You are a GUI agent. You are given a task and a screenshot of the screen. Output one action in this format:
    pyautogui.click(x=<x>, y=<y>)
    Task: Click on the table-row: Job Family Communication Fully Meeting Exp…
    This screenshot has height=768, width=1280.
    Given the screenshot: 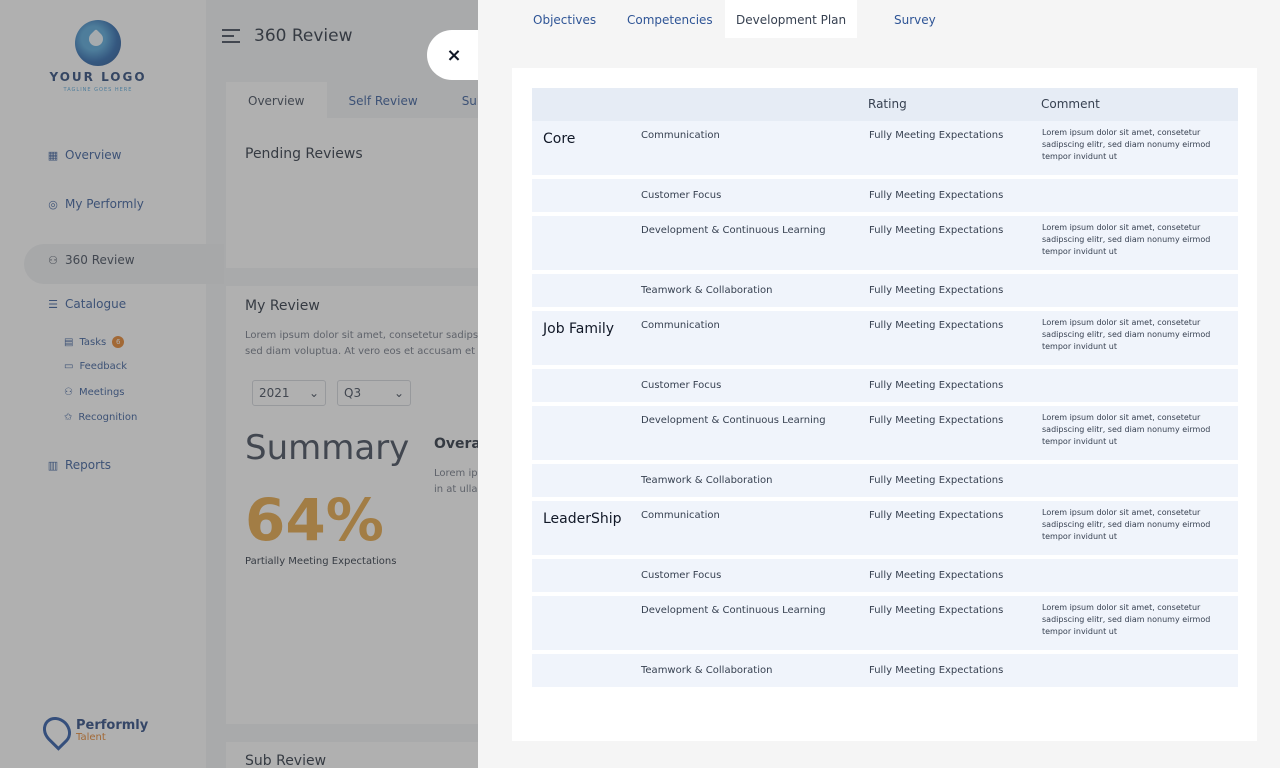 What is the action you would take?
    pyautogui.click(x=885, y=338)
    